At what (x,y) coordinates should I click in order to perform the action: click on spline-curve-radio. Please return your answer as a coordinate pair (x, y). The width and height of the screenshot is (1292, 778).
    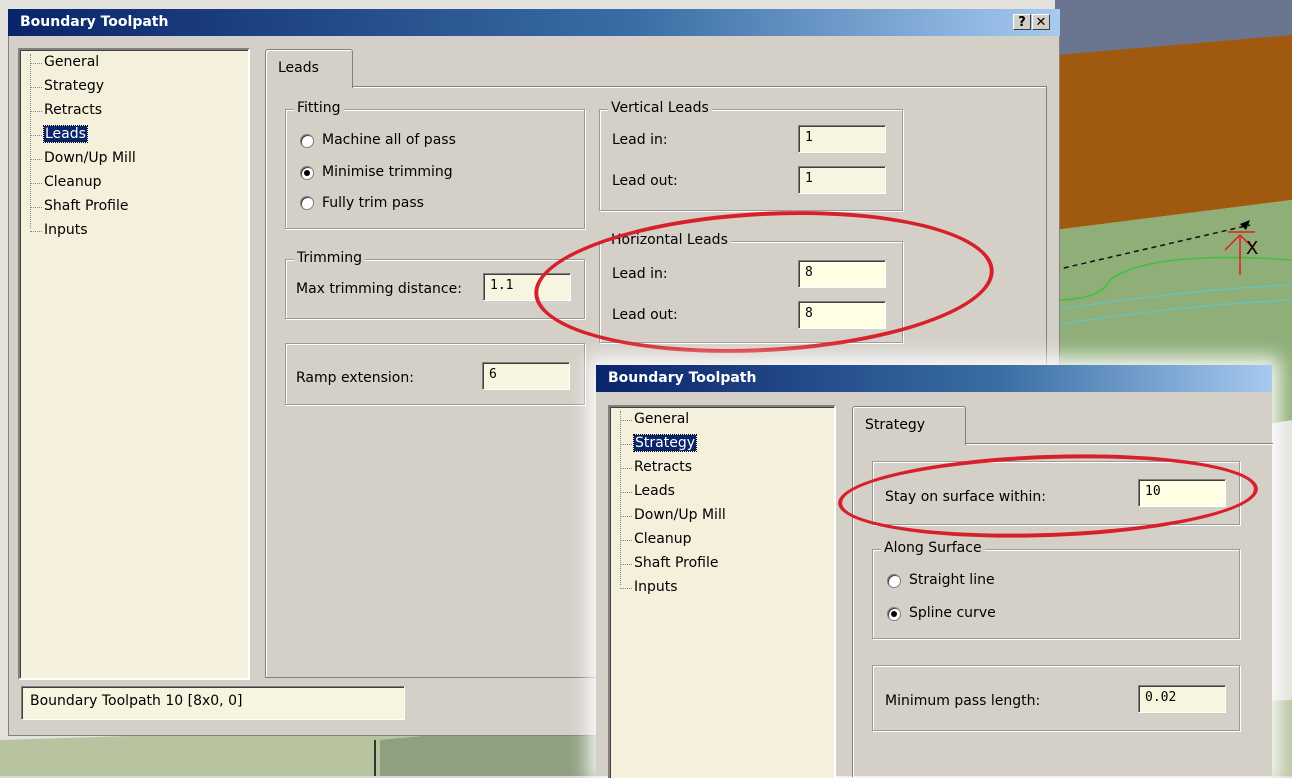
    Looking at the image, I should click on (894, 614).